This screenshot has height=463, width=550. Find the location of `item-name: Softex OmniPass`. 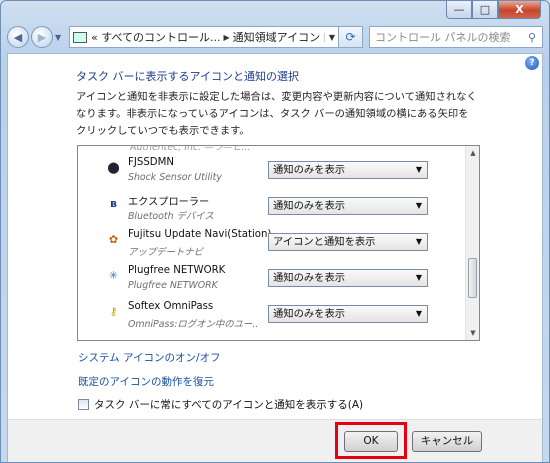

item-name: Softex OmniPass is located at coordinates (171, 306).